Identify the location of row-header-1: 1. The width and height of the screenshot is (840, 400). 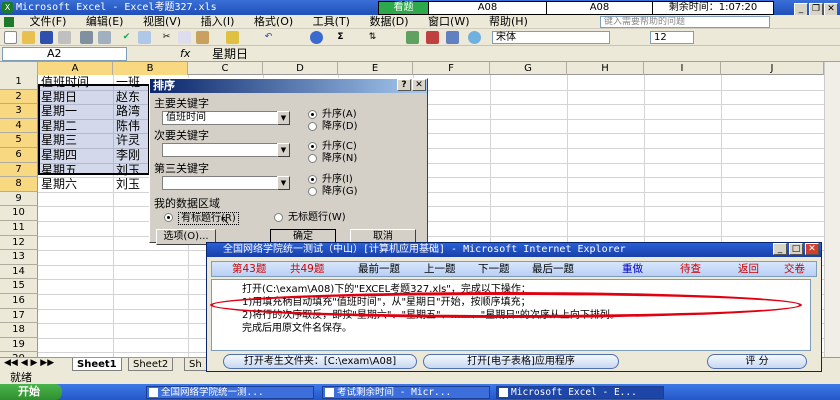
(19, 82).